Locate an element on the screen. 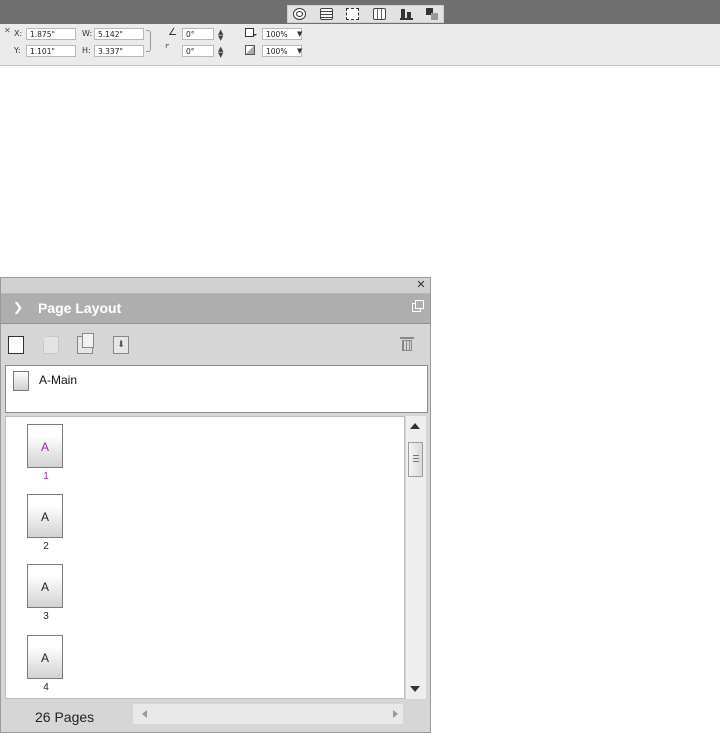  stroke-color-icon is located at coordinates (251, 32).